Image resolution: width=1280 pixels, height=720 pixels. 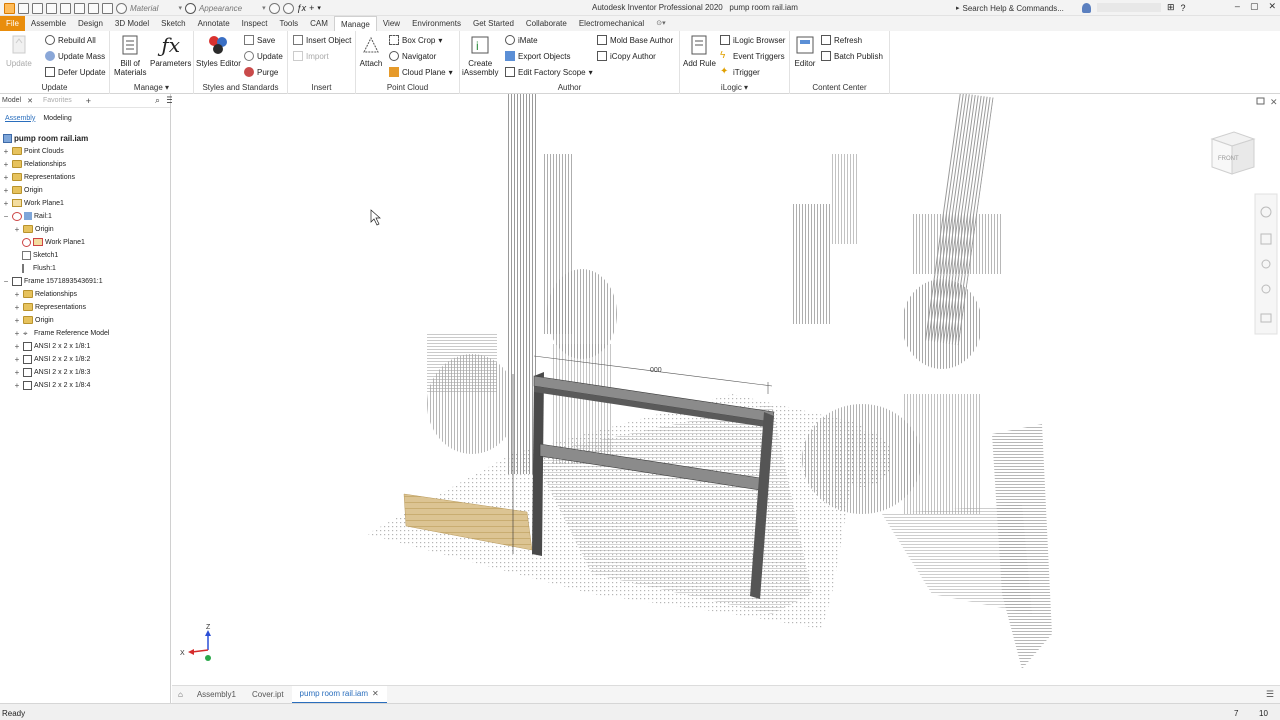 I want to click on tree-node-flush: Flush:1, so click(x=39, y=268).